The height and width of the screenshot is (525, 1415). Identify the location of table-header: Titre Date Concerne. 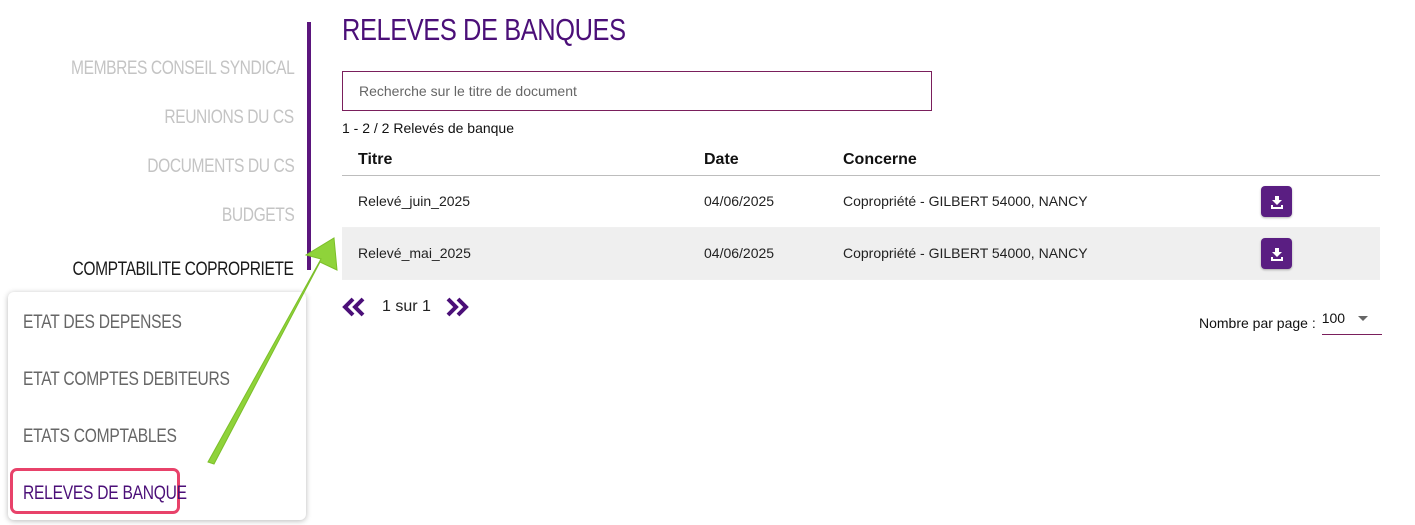
(861, 162).